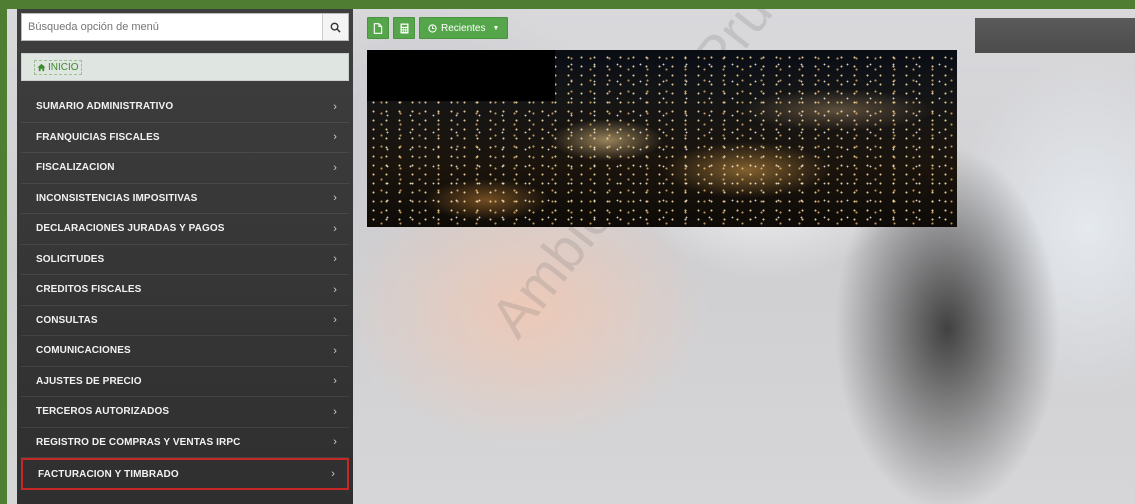 This screenshot has height=504, width=1135. I want to click on menu-item-inconsistencias-impositivas: INCONSISTENCIAS IMPOSITIVAS ›, so click(185, 199).